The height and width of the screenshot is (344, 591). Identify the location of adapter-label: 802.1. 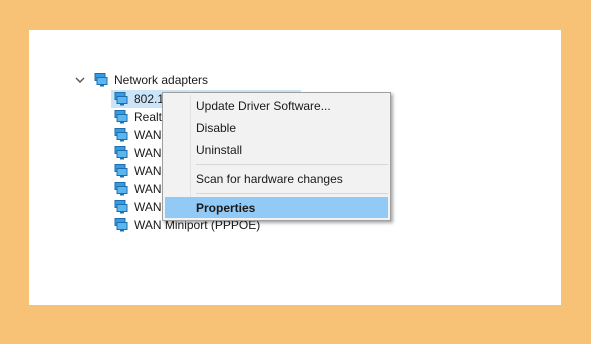
(149, 99).